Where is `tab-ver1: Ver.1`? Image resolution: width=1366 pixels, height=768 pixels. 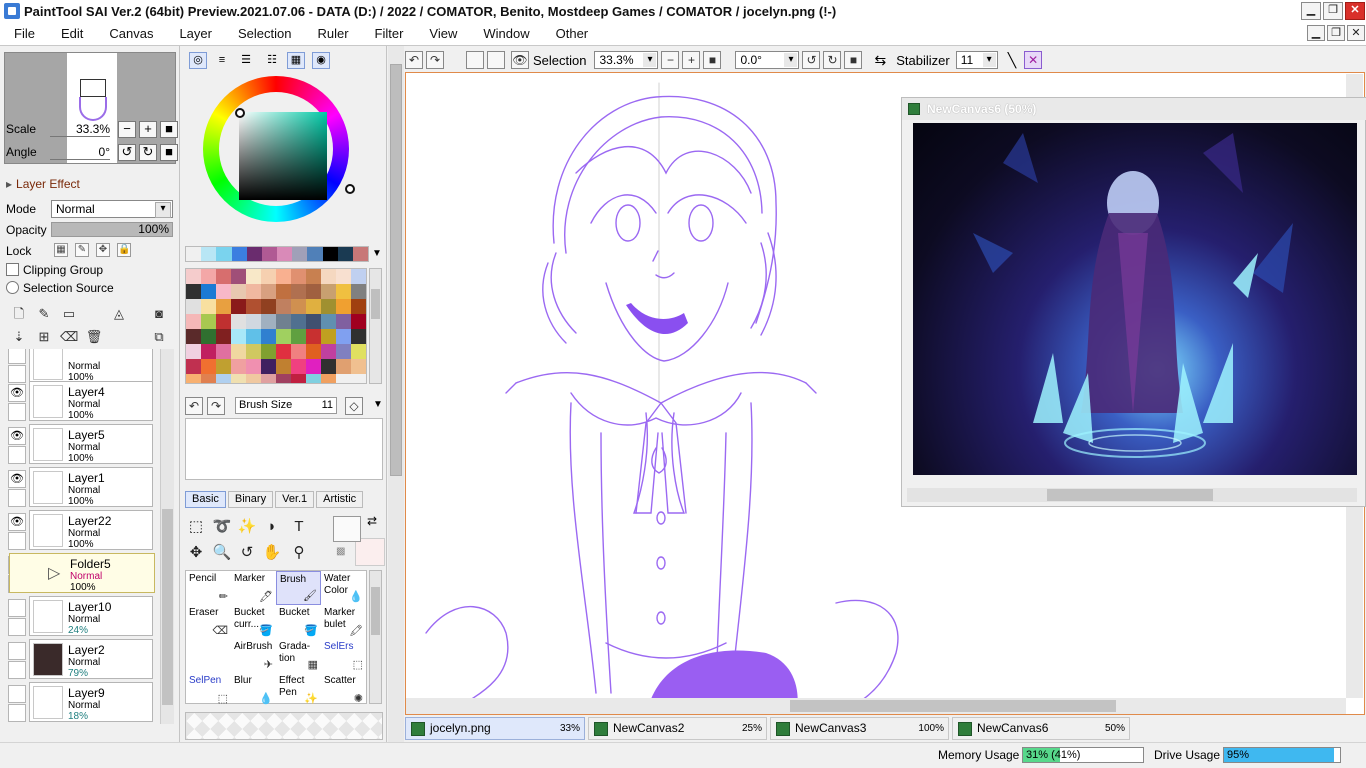 tab-ver1: Ver.1 is located at coordinates (295, 499).